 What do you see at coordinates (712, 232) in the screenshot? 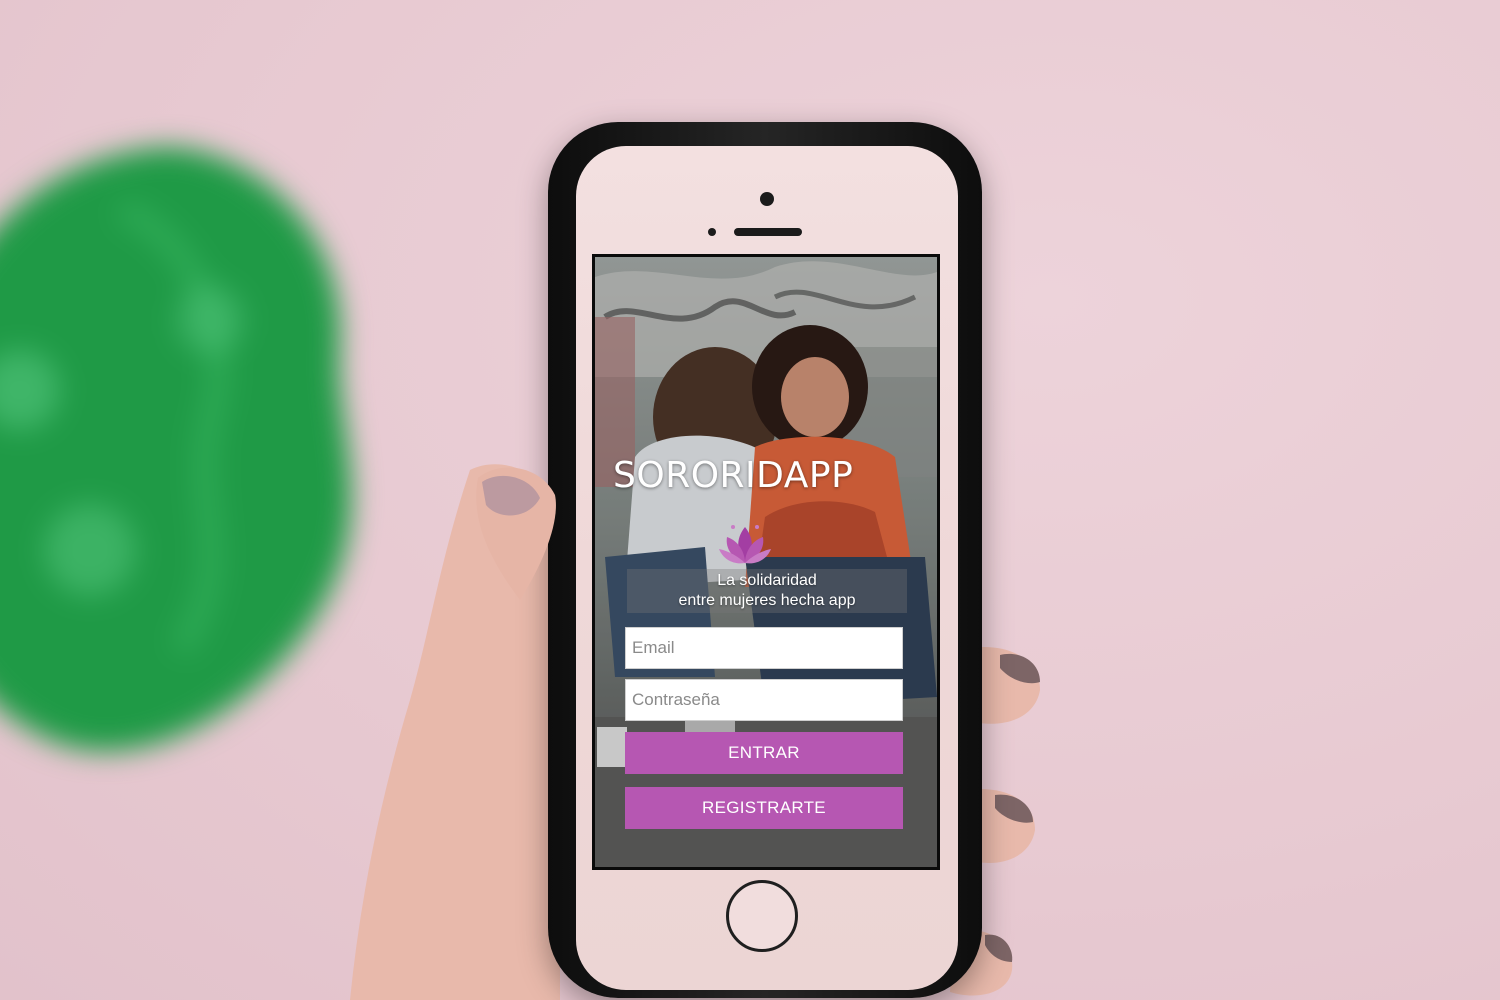
I see `proximity-sensor` at bounding box center [712, 232].